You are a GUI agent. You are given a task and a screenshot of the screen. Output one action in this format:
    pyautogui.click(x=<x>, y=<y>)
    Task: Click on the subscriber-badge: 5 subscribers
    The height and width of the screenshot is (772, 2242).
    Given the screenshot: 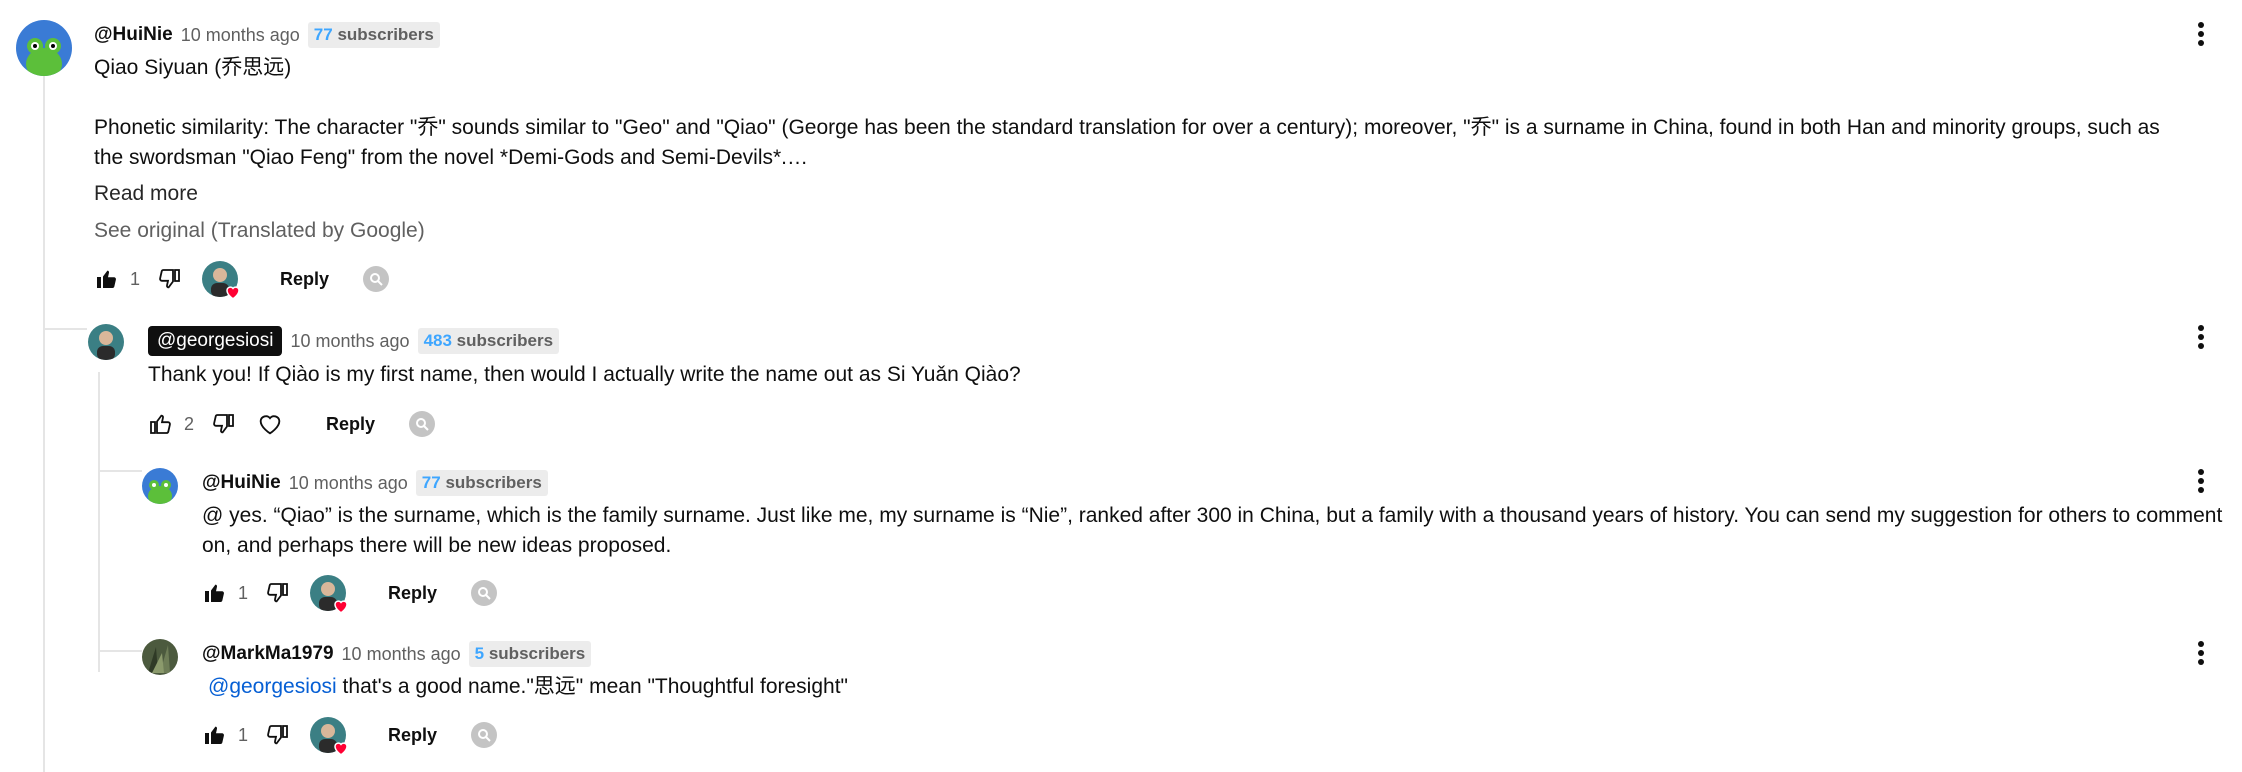 What is the action you would take?
    pyautogui.click(x=530, y=654)
    